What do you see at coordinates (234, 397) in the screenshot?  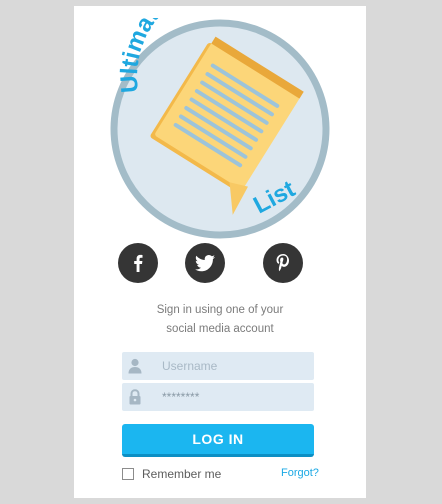 I see `password-input` at bounding box center [234, 397].